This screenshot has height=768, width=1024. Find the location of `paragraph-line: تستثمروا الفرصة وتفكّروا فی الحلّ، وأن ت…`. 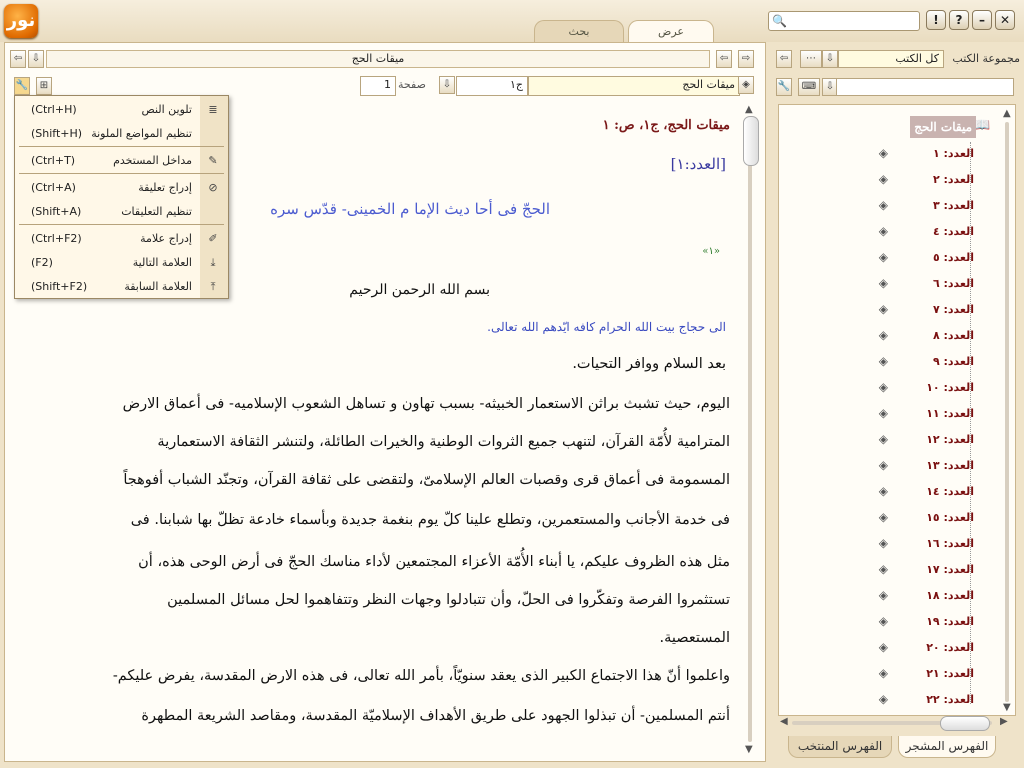

paragraph-line: تستثمروا الفرصة وتفكّروا فی الحلّ، وأن ت… is located at coordinates (448, 600).